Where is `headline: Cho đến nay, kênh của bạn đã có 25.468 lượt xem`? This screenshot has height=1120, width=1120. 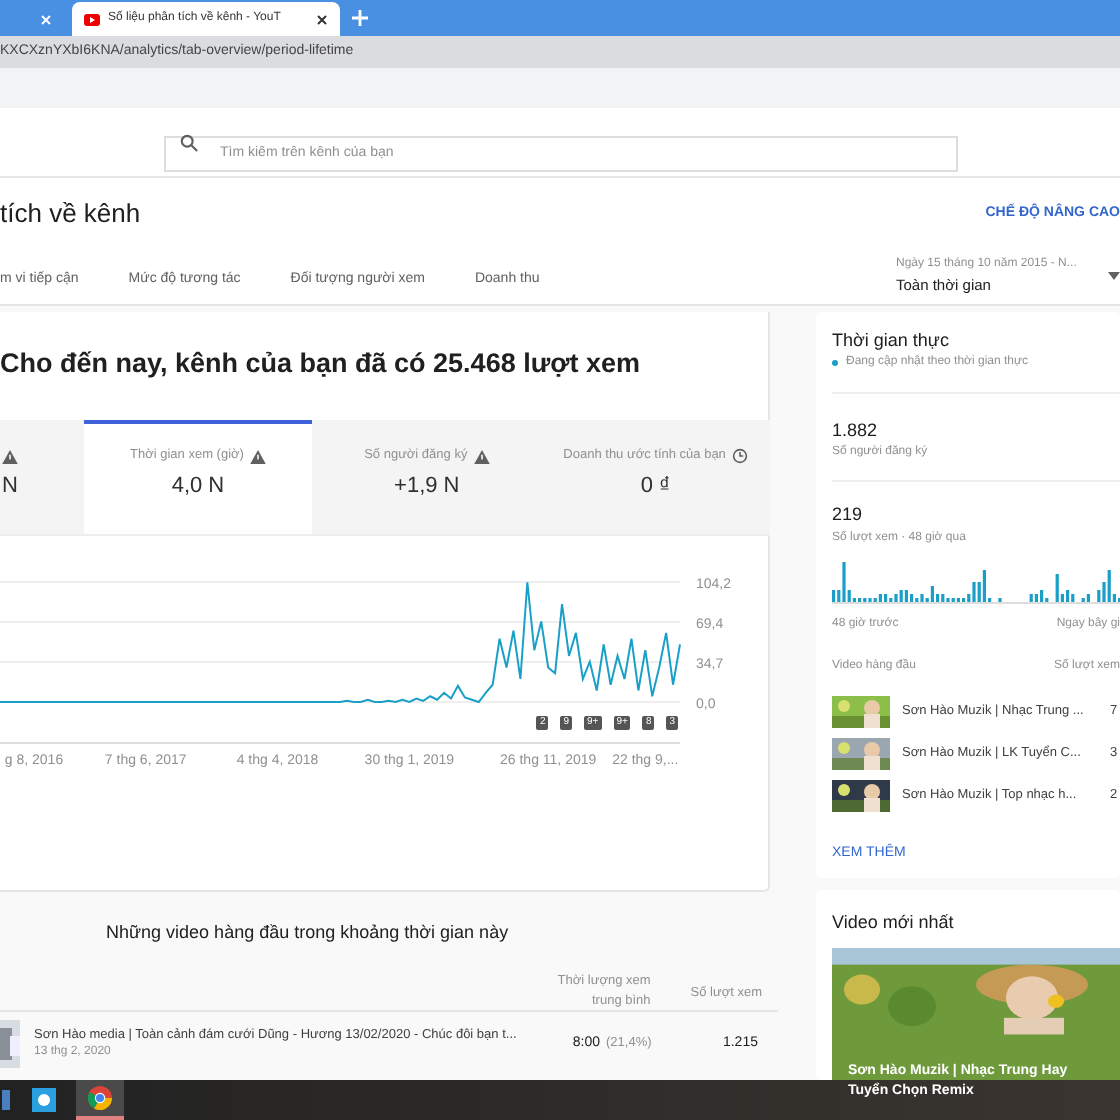 headline: Cho đến nay, kênh của bạn đã có 25.468 lượt xem is located at coordinates (321, 364).